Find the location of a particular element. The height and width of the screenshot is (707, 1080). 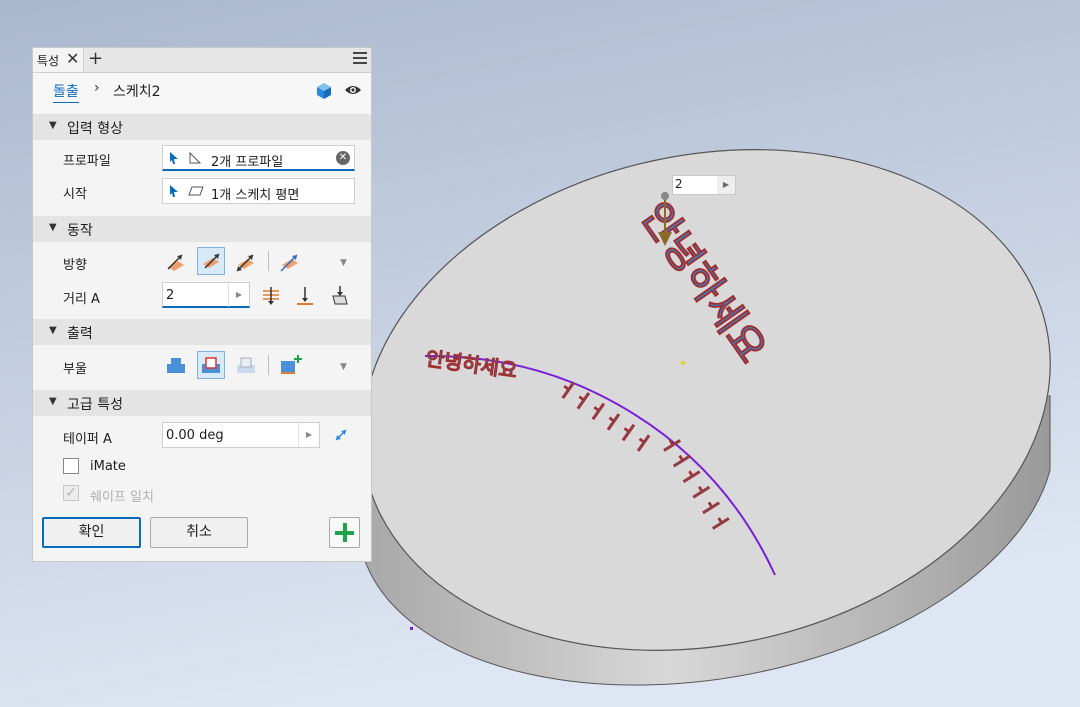

direction-default-button is located at coordinates (176, 261).